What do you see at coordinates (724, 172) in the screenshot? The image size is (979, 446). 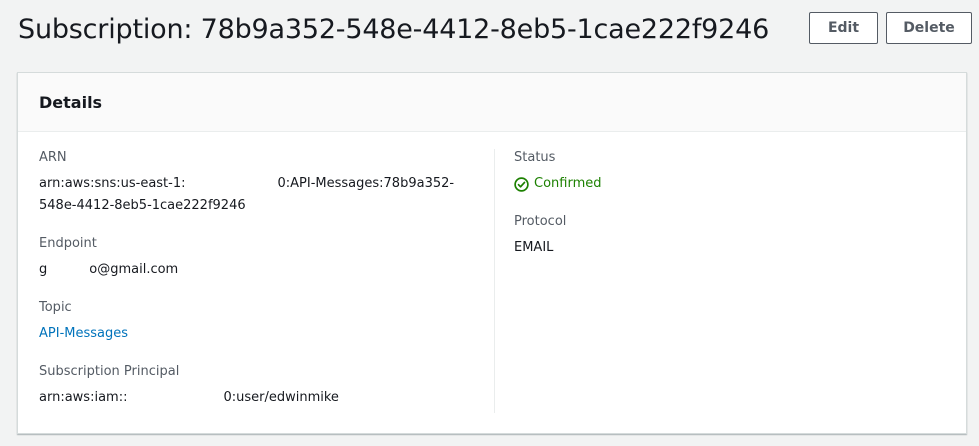 I see `status-field: Status Confirmed` at bounding box center [724, 172].